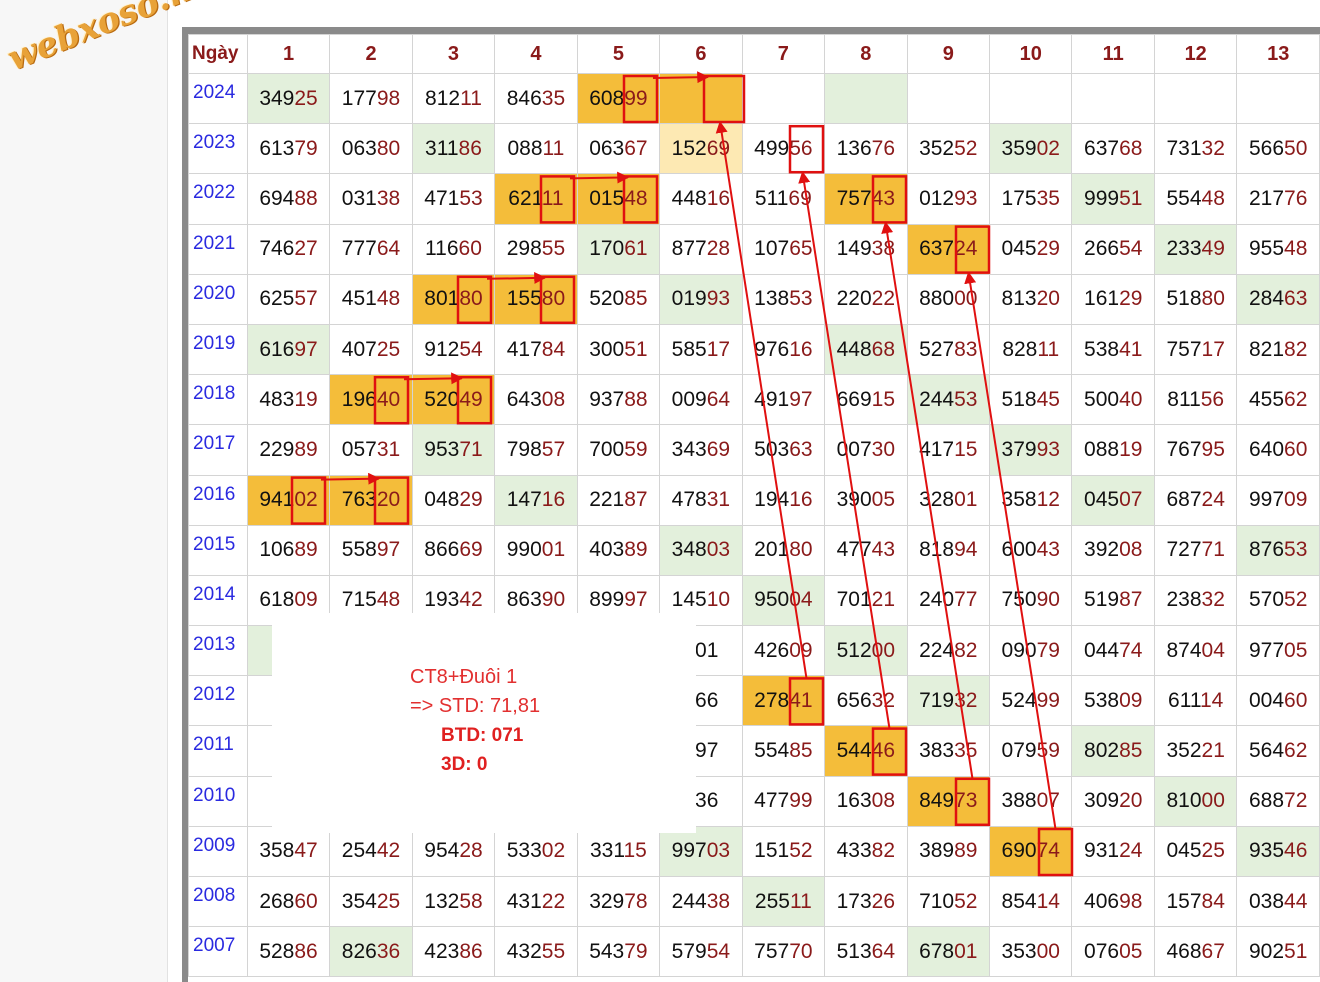  Describe the element at coordinates (783, 349) in the screenshot. I see `result-cell: 97616` at that location.